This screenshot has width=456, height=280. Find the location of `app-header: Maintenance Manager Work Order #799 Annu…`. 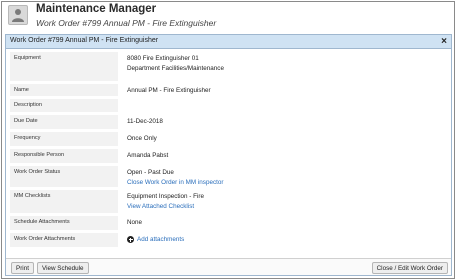

app-header: Maintenance Manager Work Order #799 Annu… is located at coordinates (228, 17).